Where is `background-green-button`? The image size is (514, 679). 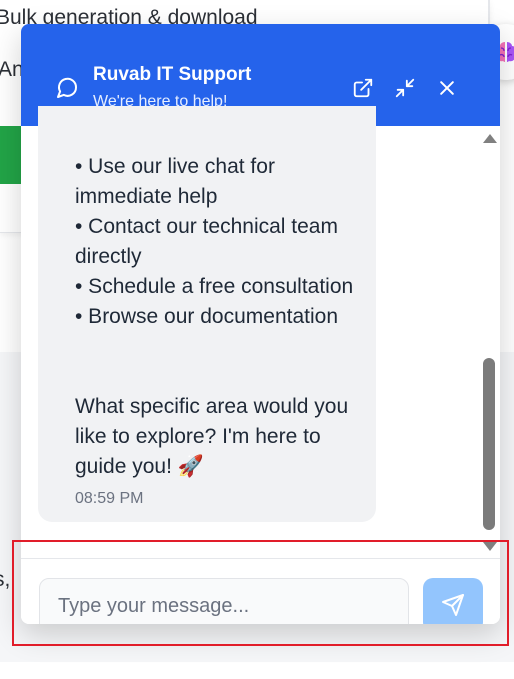
background-green-button is located at coordinates (11, 155).